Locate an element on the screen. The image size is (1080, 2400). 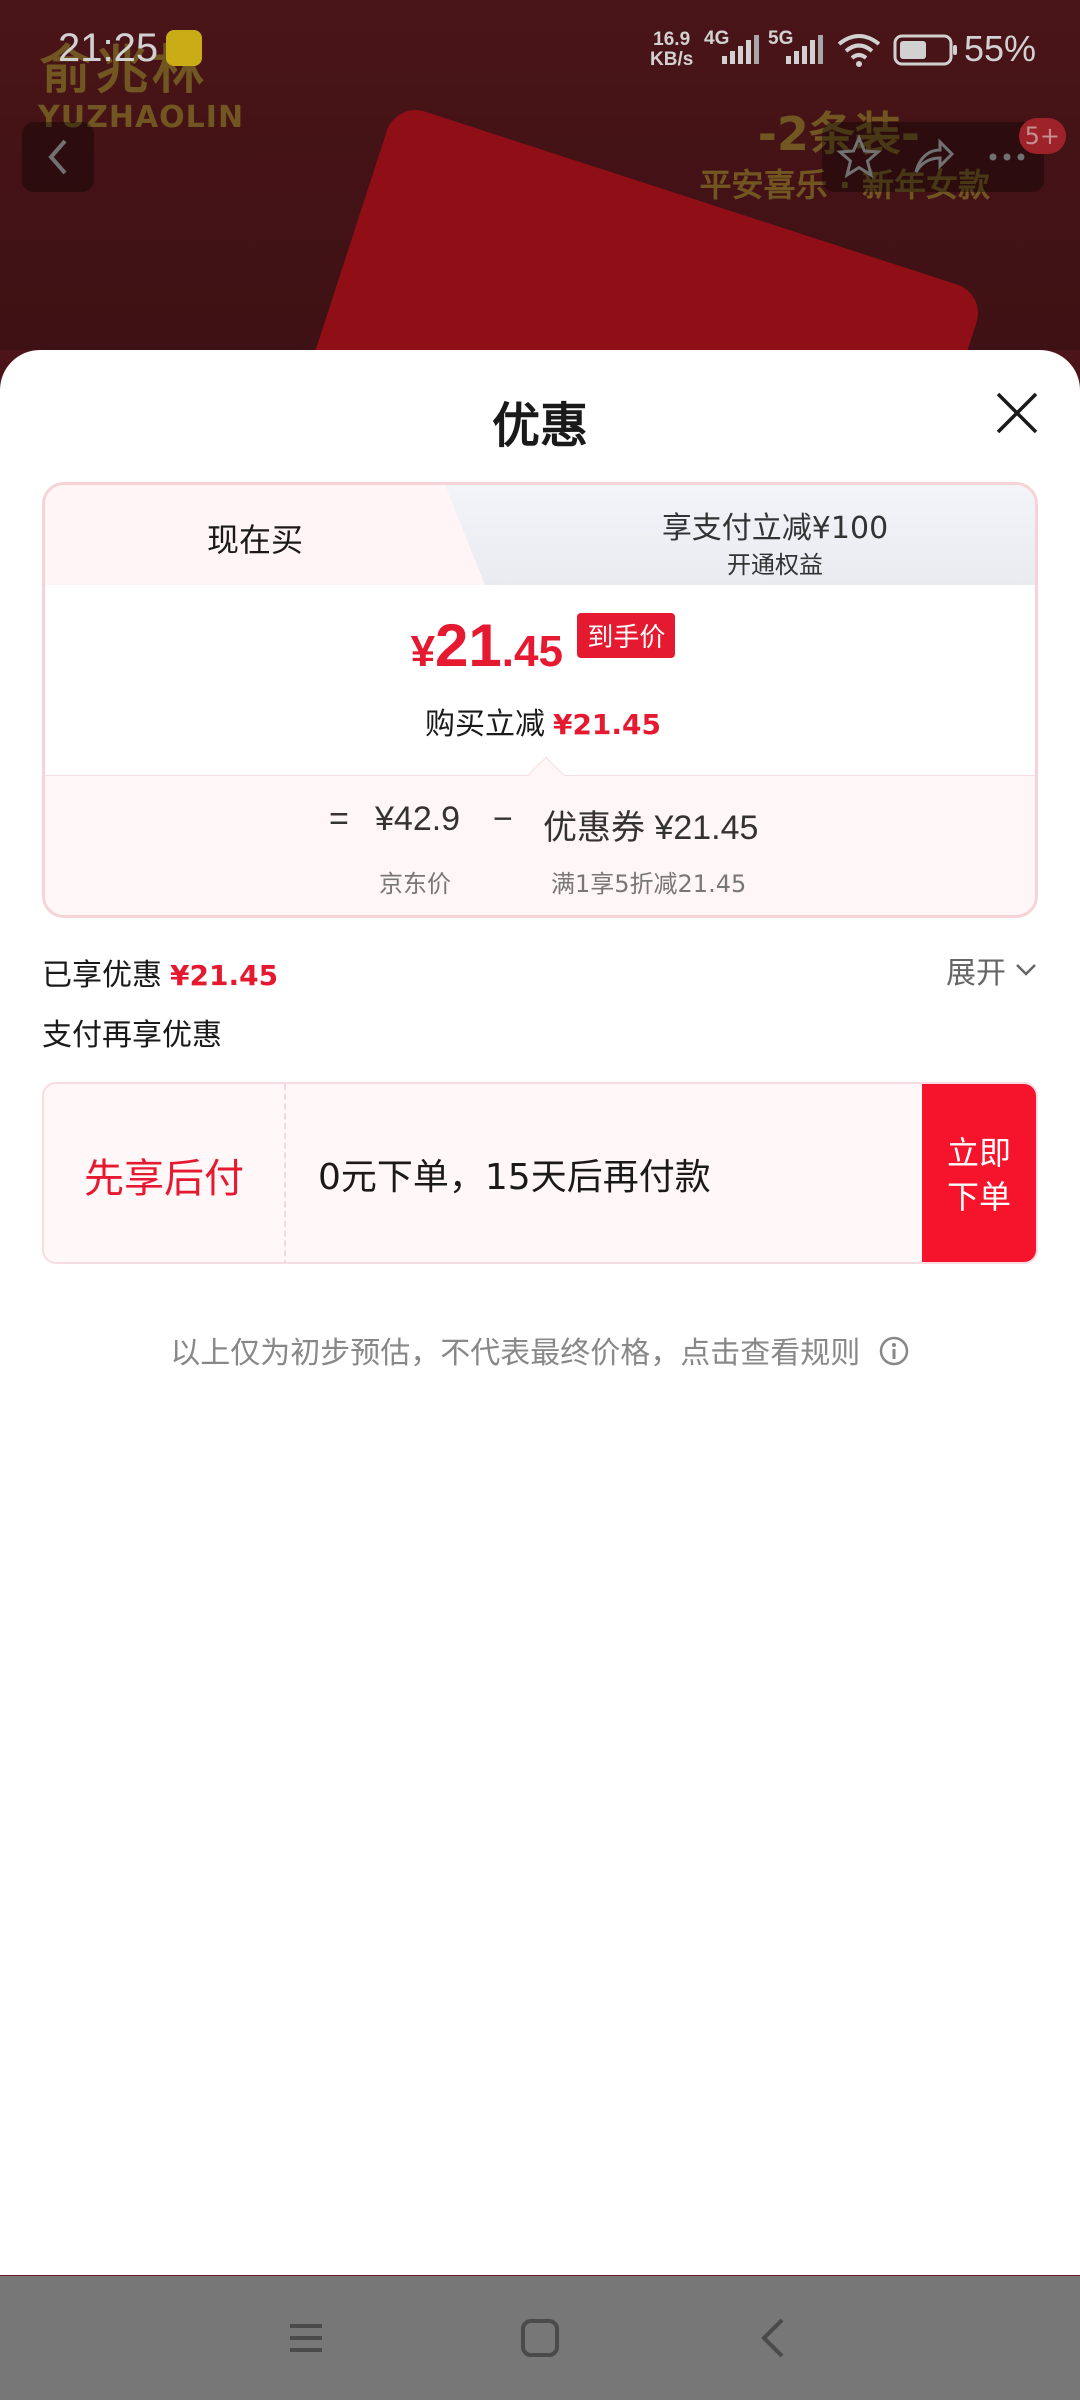
final-price-tag: 到手价 is located at coordinates (626, 635).